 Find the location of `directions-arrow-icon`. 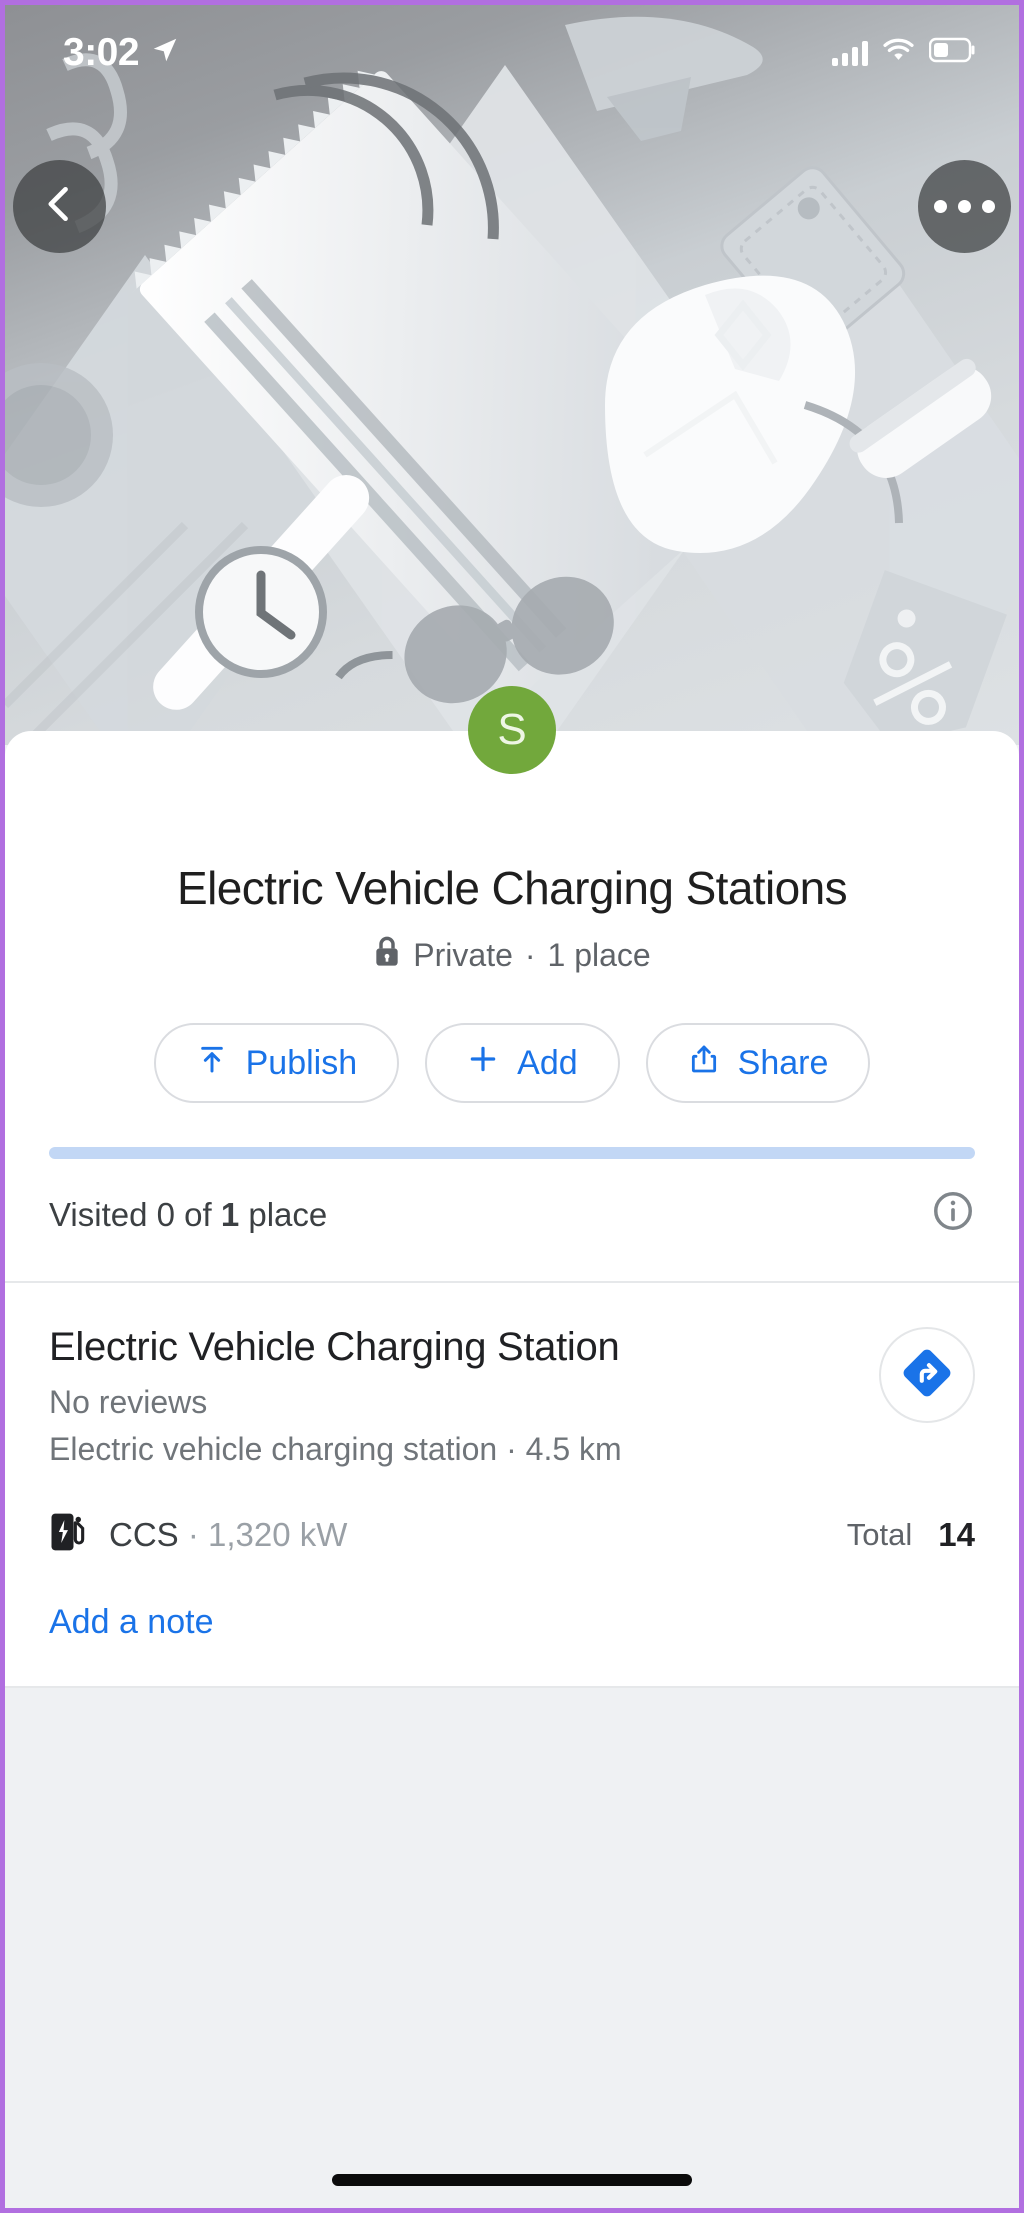

directions-arrow-icon is located at coordinates (927, 1375).